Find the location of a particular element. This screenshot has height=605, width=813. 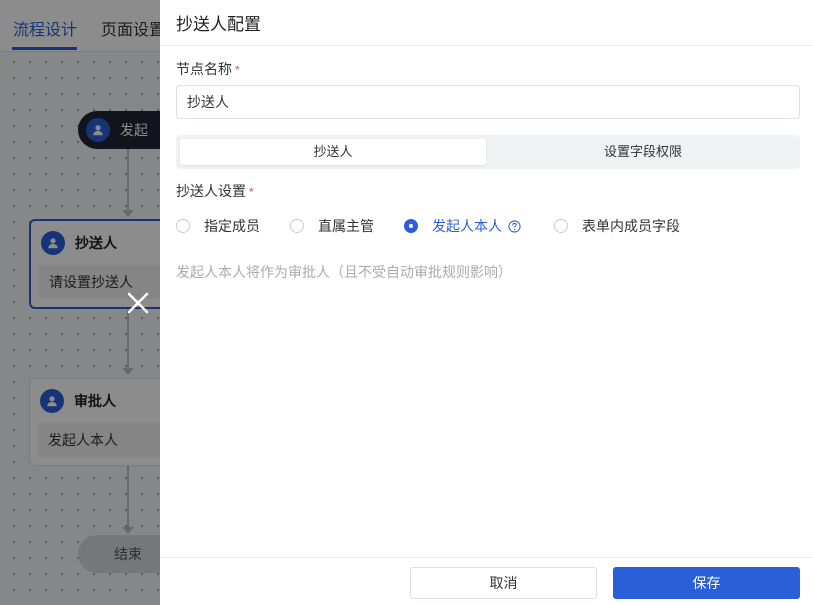

tab-cc-person: 抄送人 is located at coordinates (333, 152).